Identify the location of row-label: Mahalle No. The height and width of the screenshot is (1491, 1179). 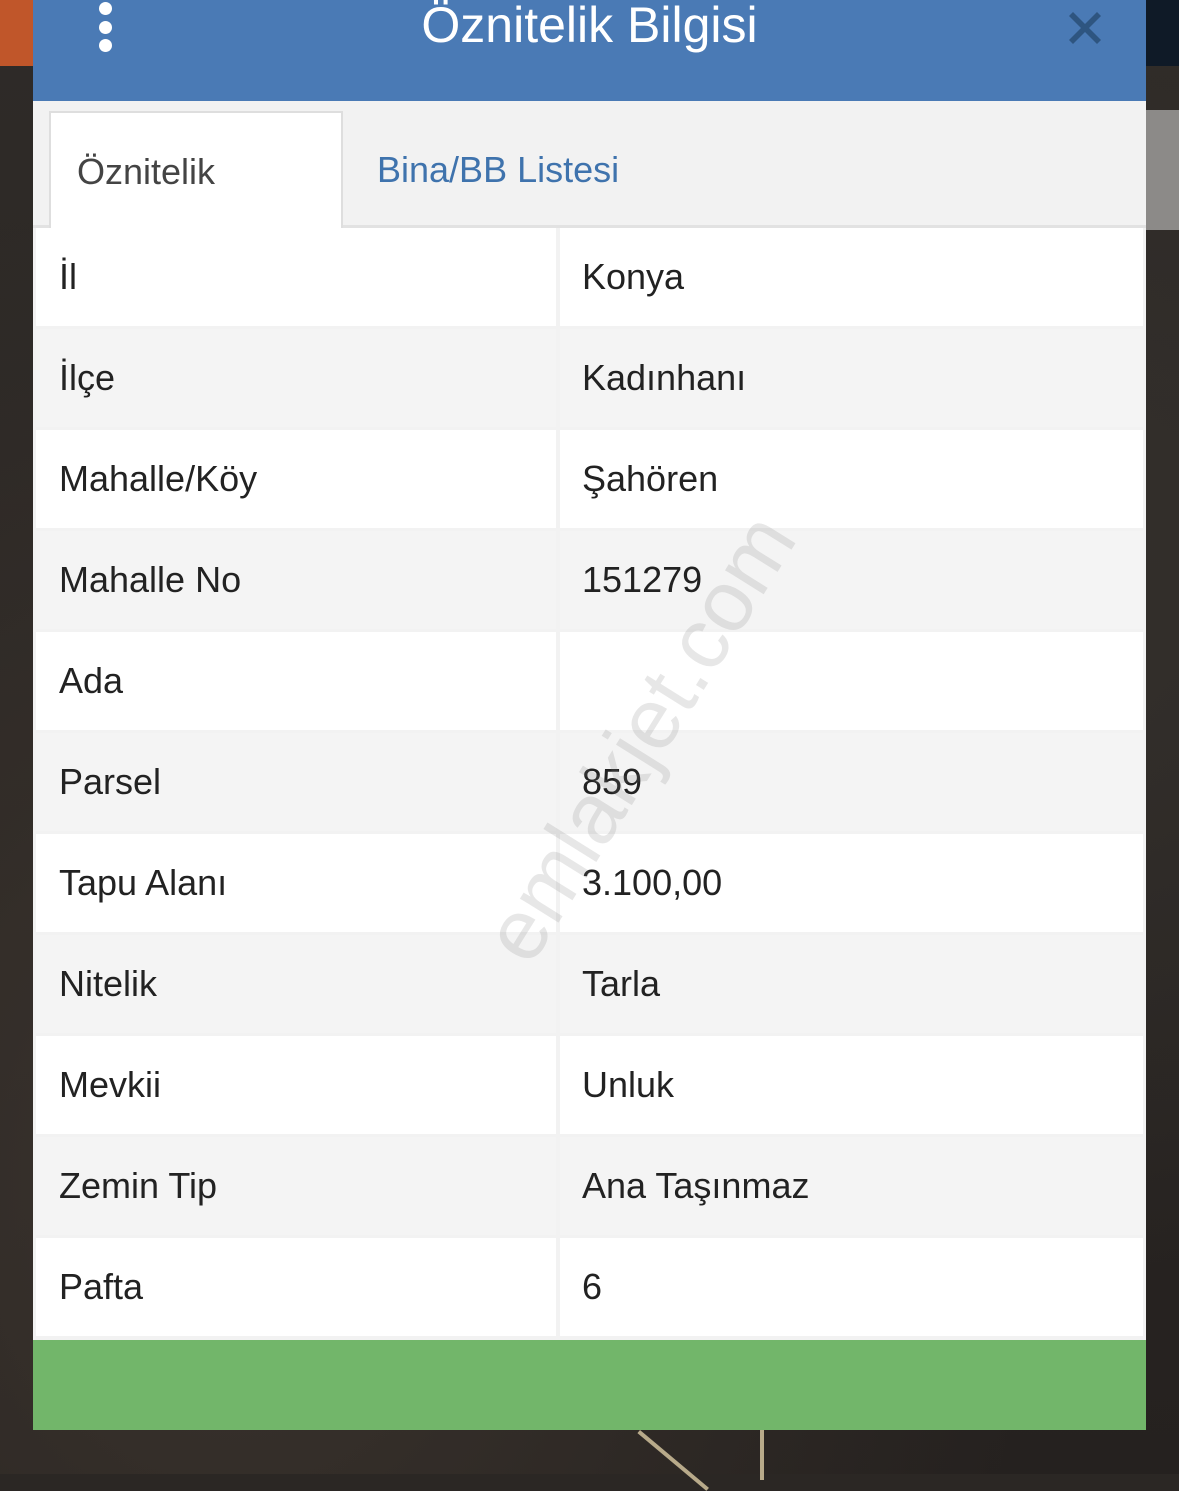
(296, 580).